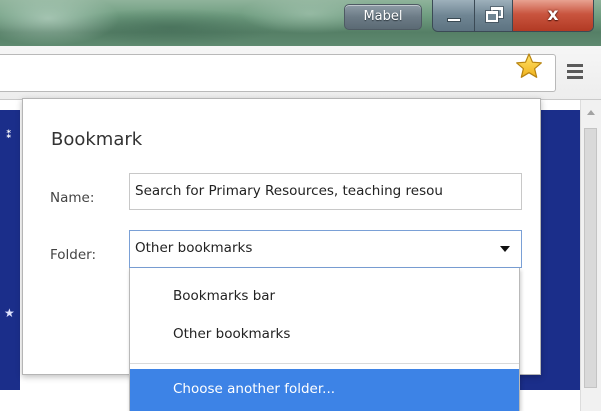  What do you see at coordinates (325, 249) in the screenshot?
I see `folder-select: Other bookmarks` at bounding box center [325, 249].